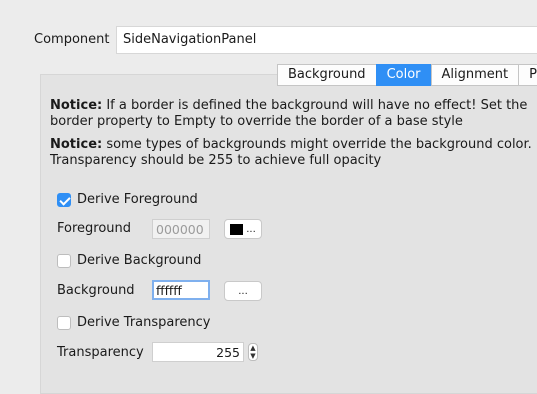 The width and height of the screenshot is (537, 394). I want to click on background-label: Background, so click(96, 290).